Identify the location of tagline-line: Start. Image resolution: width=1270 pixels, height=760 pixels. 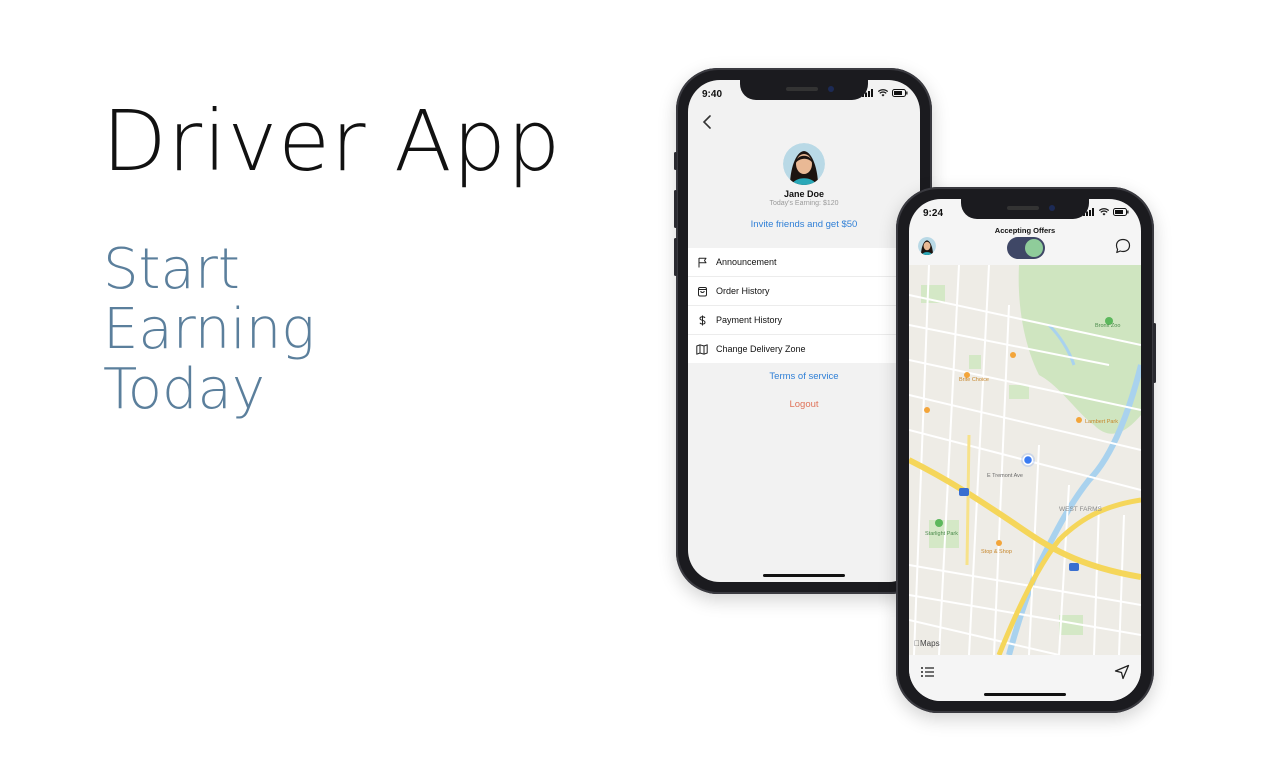
(171, 269).